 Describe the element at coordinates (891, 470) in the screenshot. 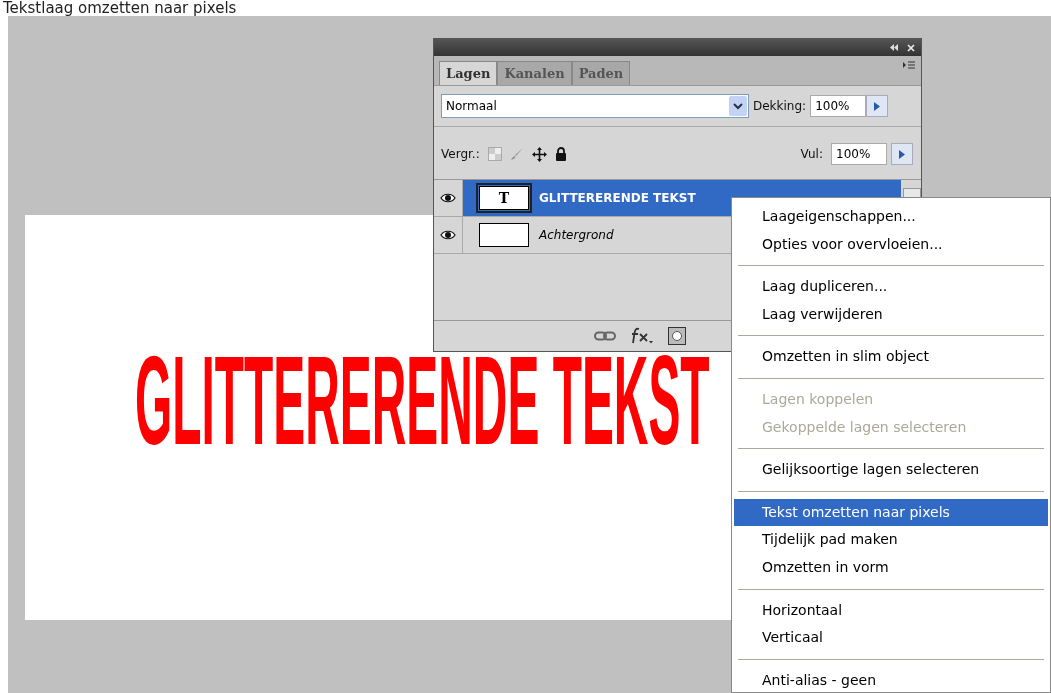

I see `menu-item: Gelijksoortige lagen selecteren` at that location.